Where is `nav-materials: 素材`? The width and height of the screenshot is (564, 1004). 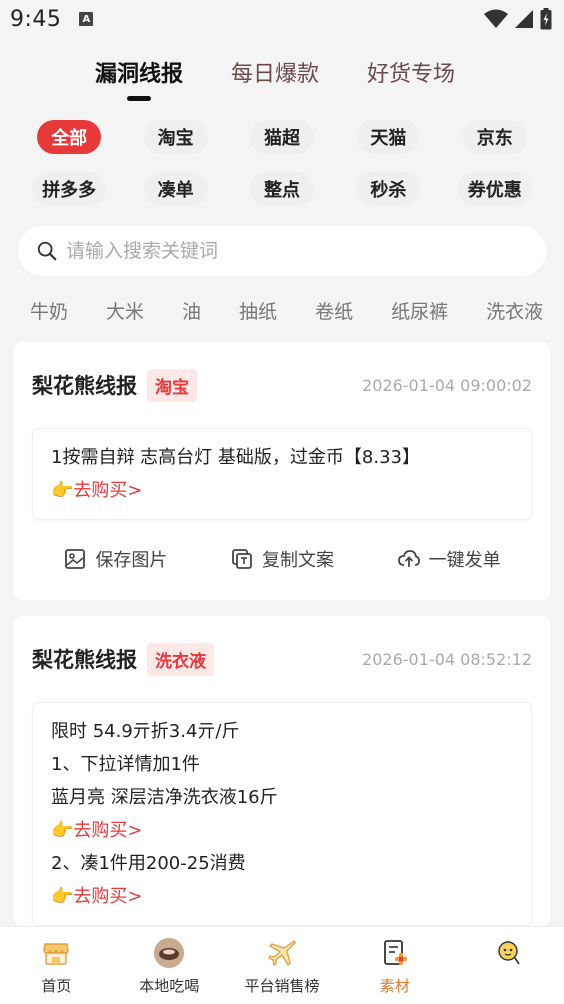 nav-materials: 素材 is located at coordinates (394, 965).